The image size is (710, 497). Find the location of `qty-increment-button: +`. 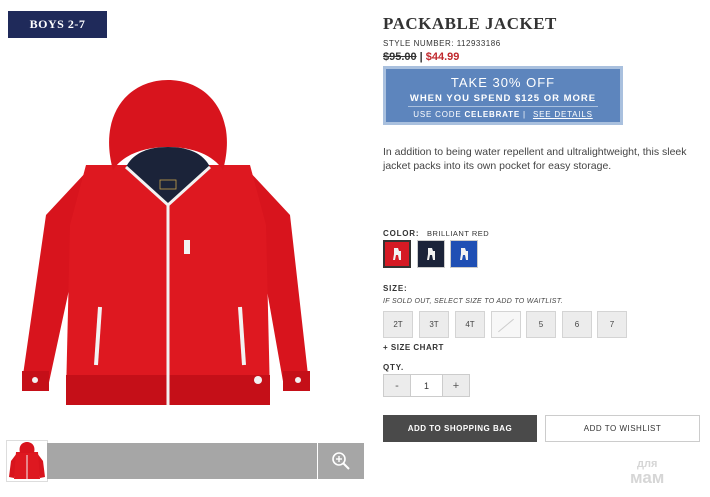

qty-increment-button: + is located at coordinates (456, 385).